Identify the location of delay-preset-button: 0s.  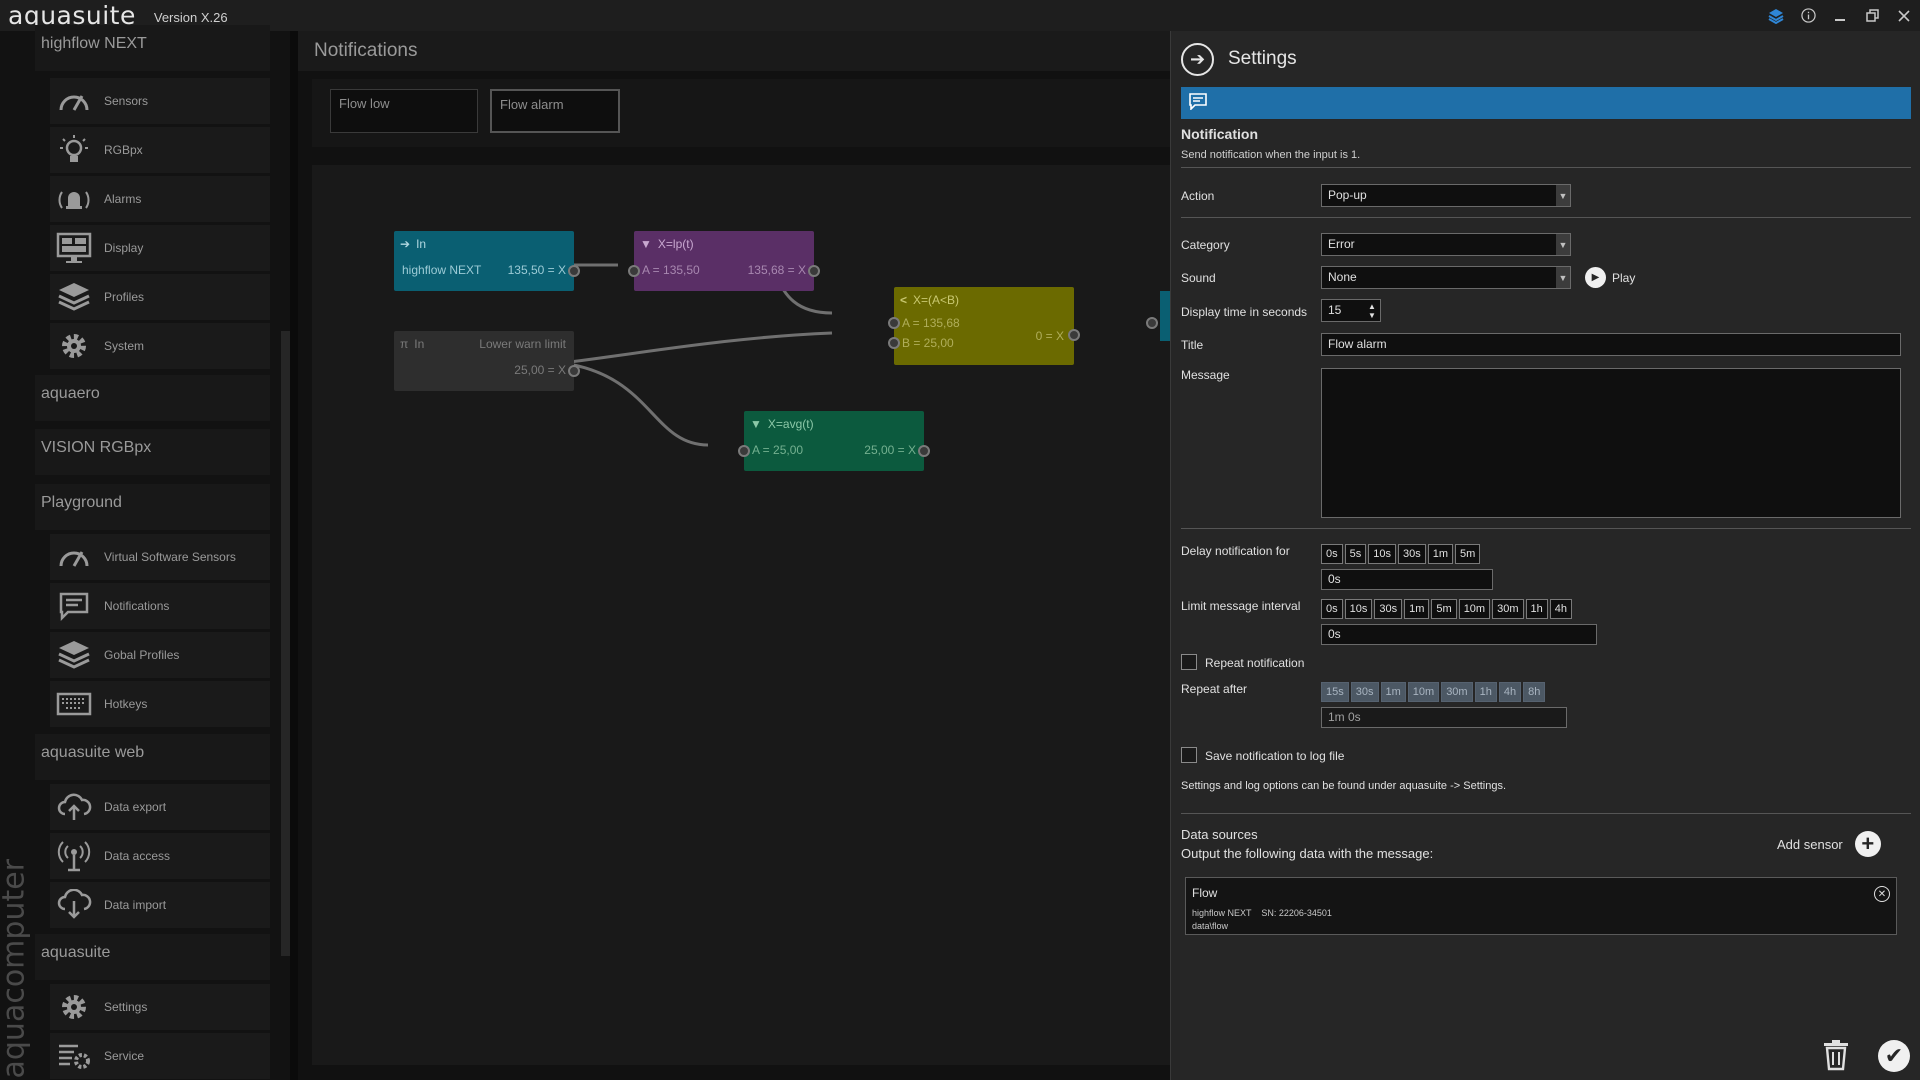
(1332, 554).